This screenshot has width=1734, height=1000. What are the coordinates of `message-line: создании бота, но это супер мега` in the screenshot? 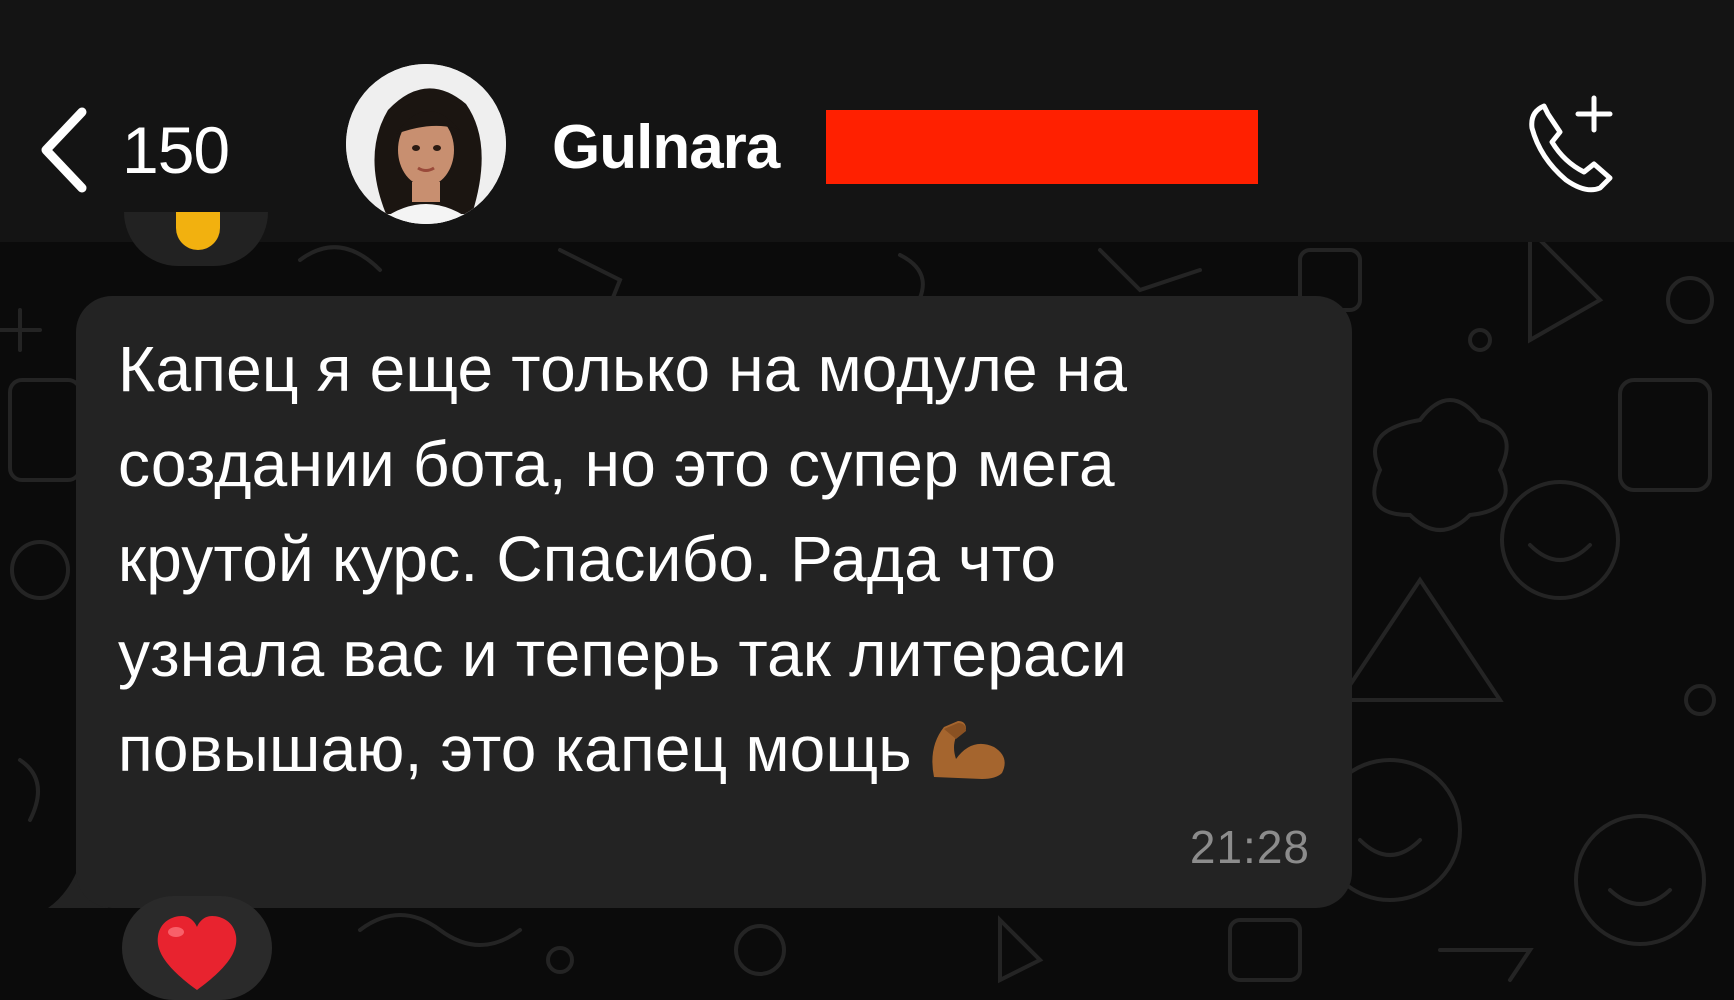 It's located at (616, 464).